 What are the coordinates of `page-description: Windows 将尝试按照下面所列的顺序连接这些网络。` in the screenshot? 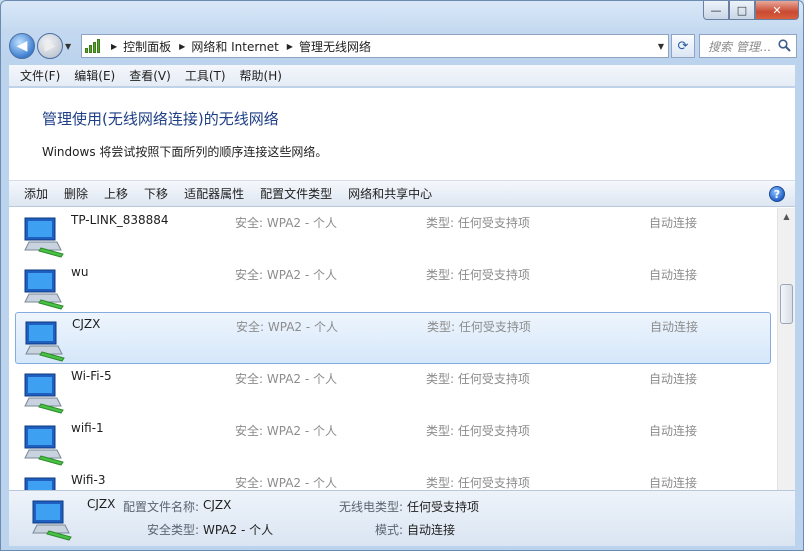 It's located at (185, 152).